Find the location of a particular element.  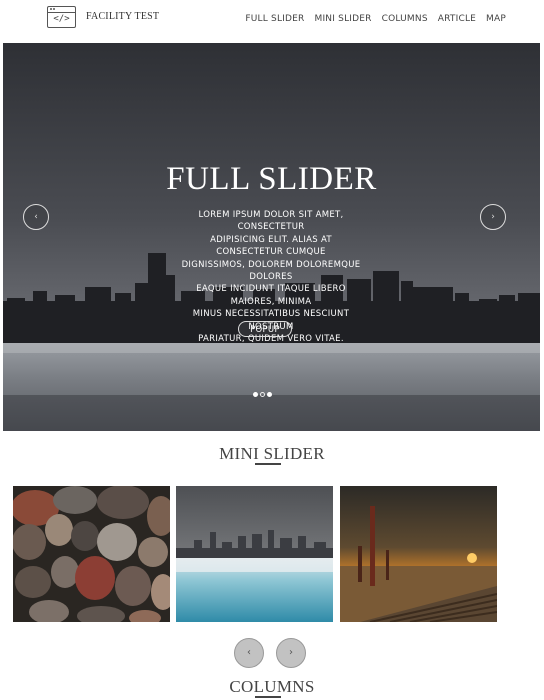

hero-text-line: CONSECTETUR is located at coordinates (271, 227).